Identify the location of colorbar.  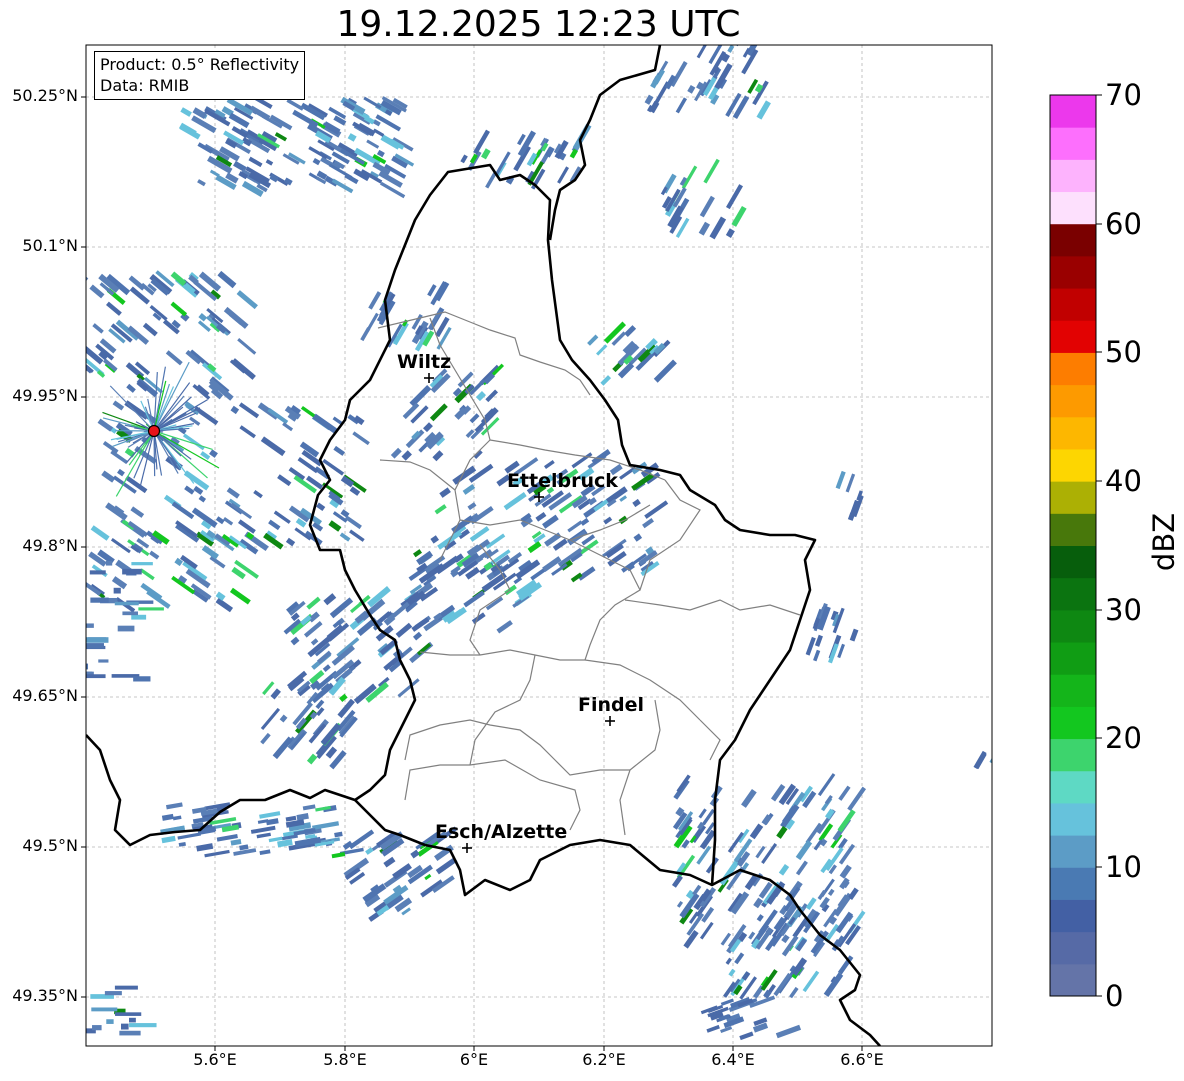
(1073, 546).